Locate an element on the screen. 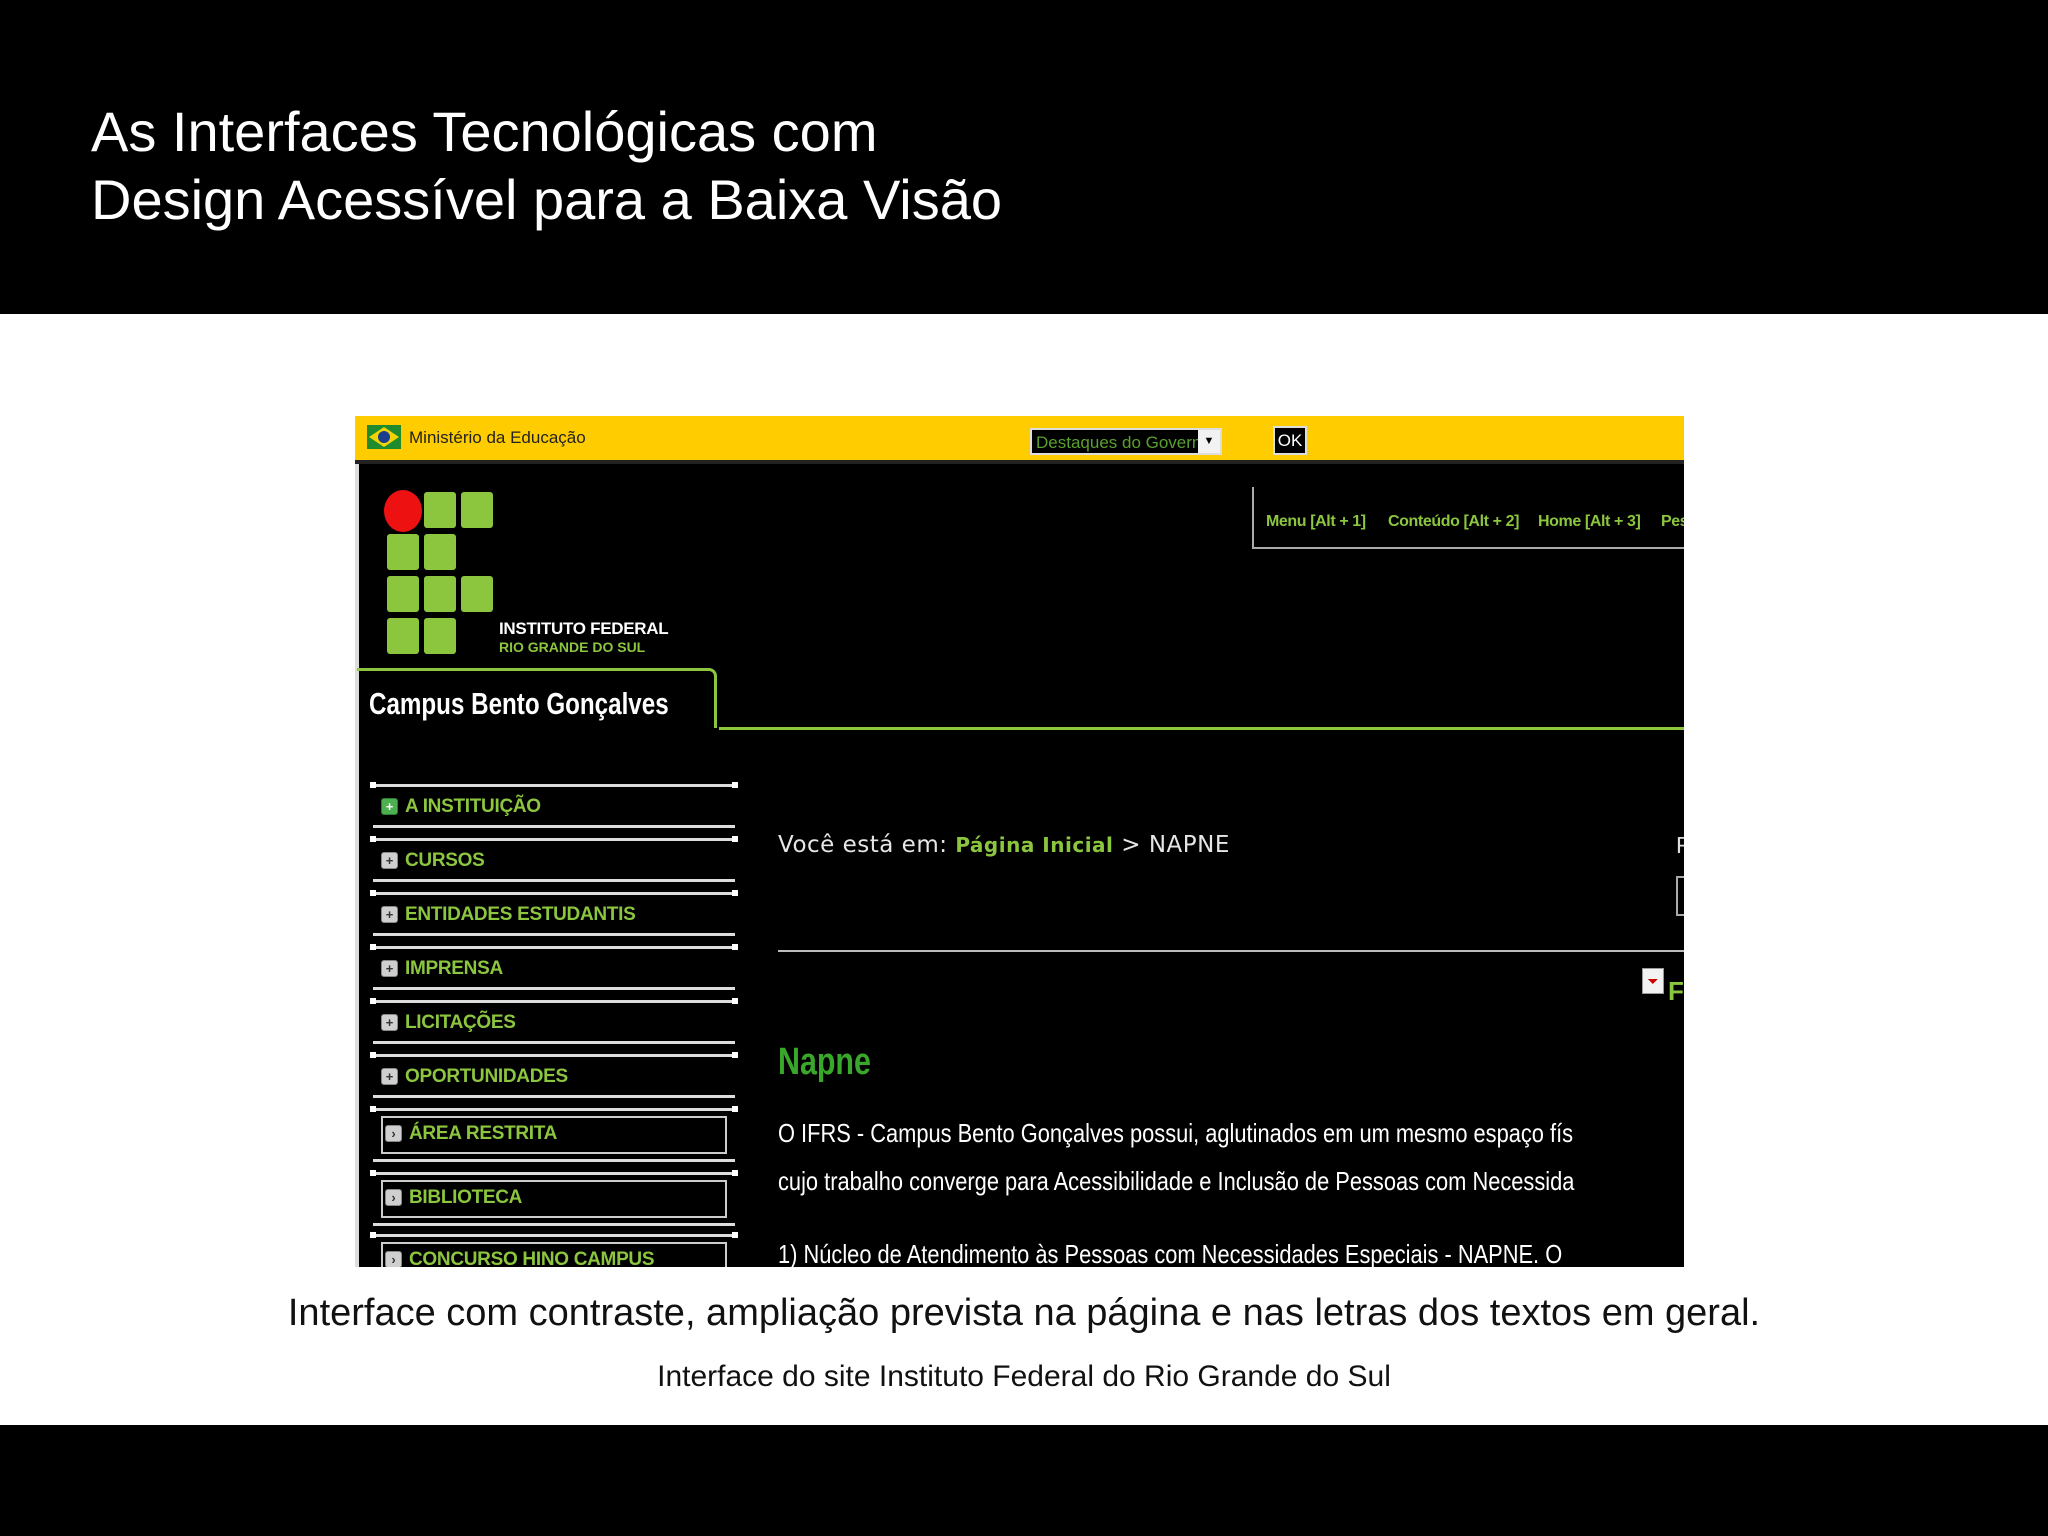 The width and height of the screenshot is (2048, 1536). sidebar-item-label: CURSOS is located at coordinates (445, 860).